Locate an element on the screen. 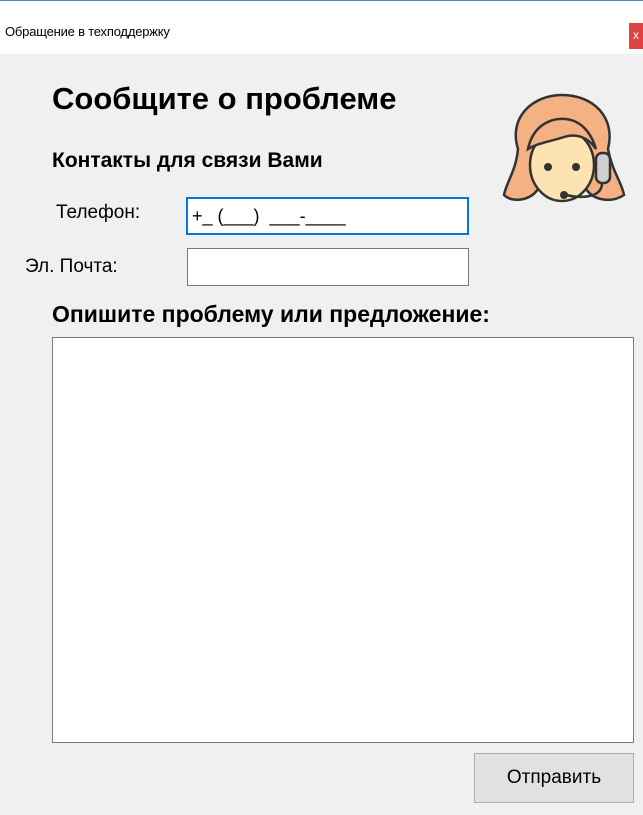  close-button: x is located at coordinates (636, 36).